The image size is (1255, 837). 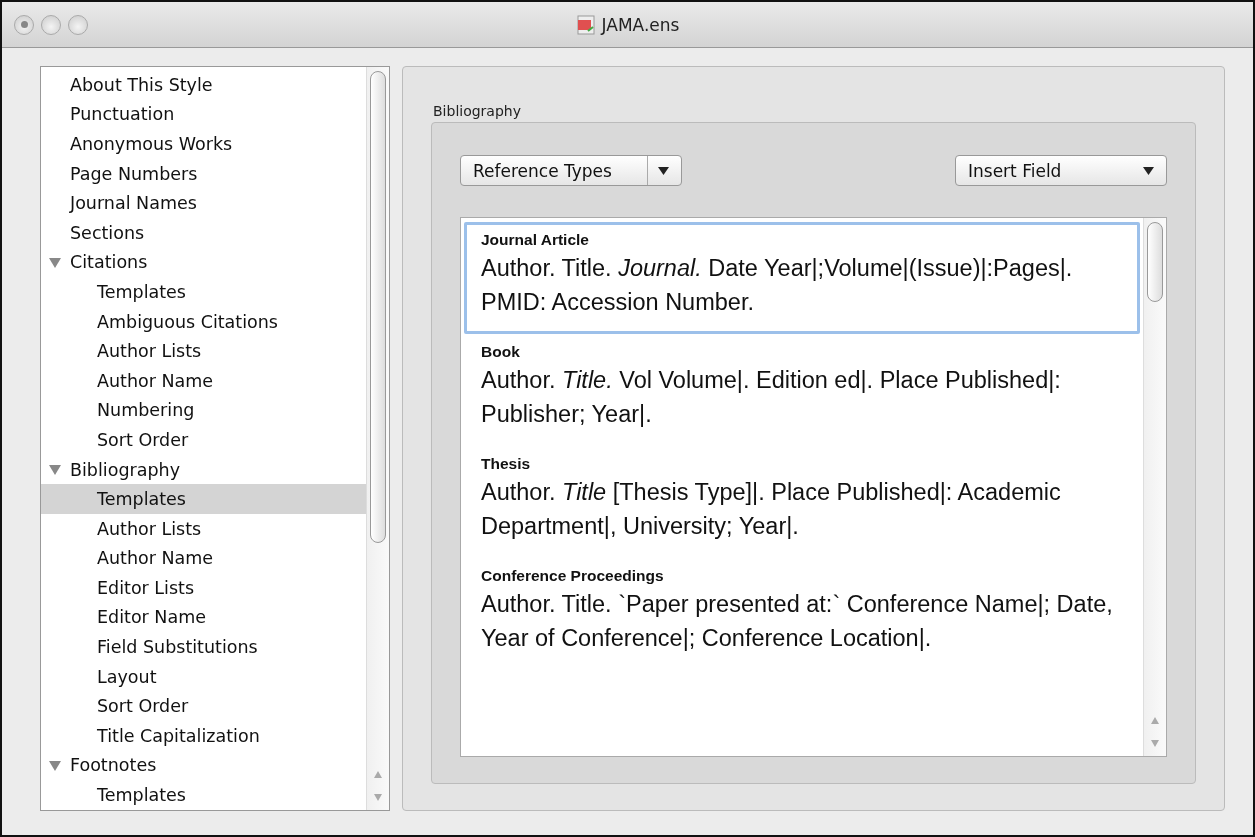 I want to click on minimize-button, so click(x=51, y=24).